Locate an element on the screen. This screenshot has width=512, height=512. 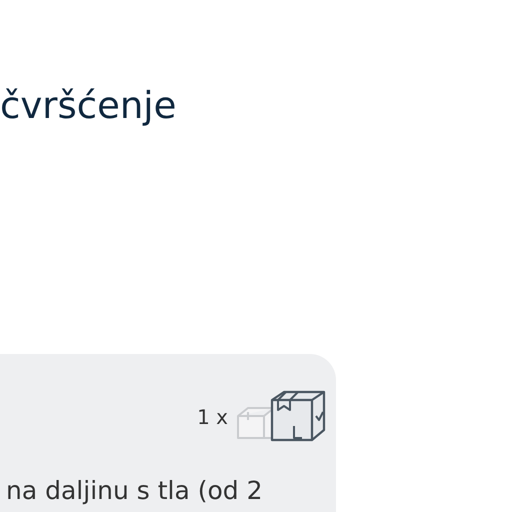
page-heading: čvršćenje is located at coordinates (88, 106).